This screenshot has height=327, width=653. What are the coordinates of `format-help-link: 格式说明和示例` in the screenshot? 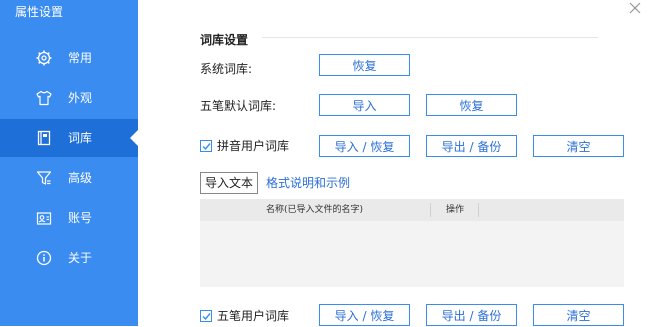 It's located at (308, 183).